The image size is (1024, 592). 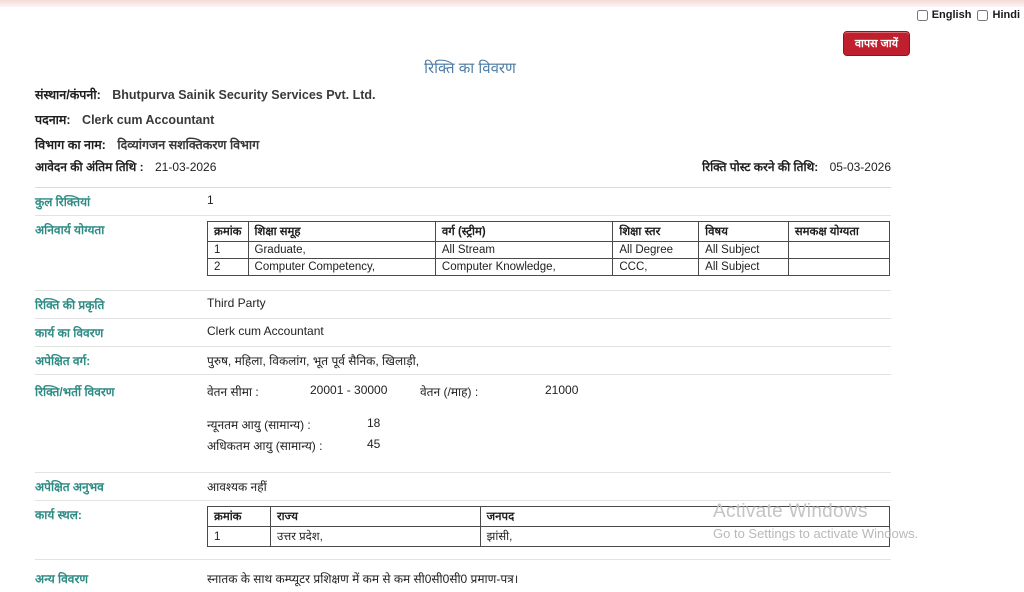 What do you see at coordinates (70, 230) in the screenshot?
I see `mandatory-qualification-label: अनिवार्य योग्यता` at bounding box center [70, 230].